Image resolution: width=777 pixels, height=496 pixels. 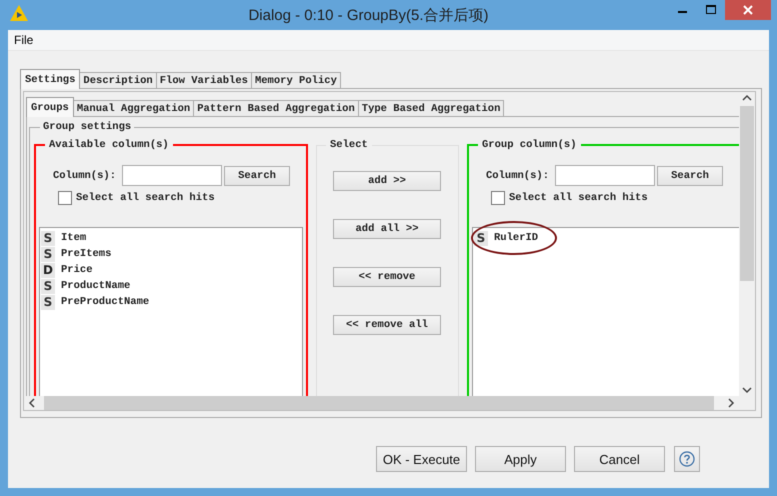 What do you see at coordinates (520, 459) in the screenshot?
I see `dialog-button: Apply` at bounding box center [520, 459].